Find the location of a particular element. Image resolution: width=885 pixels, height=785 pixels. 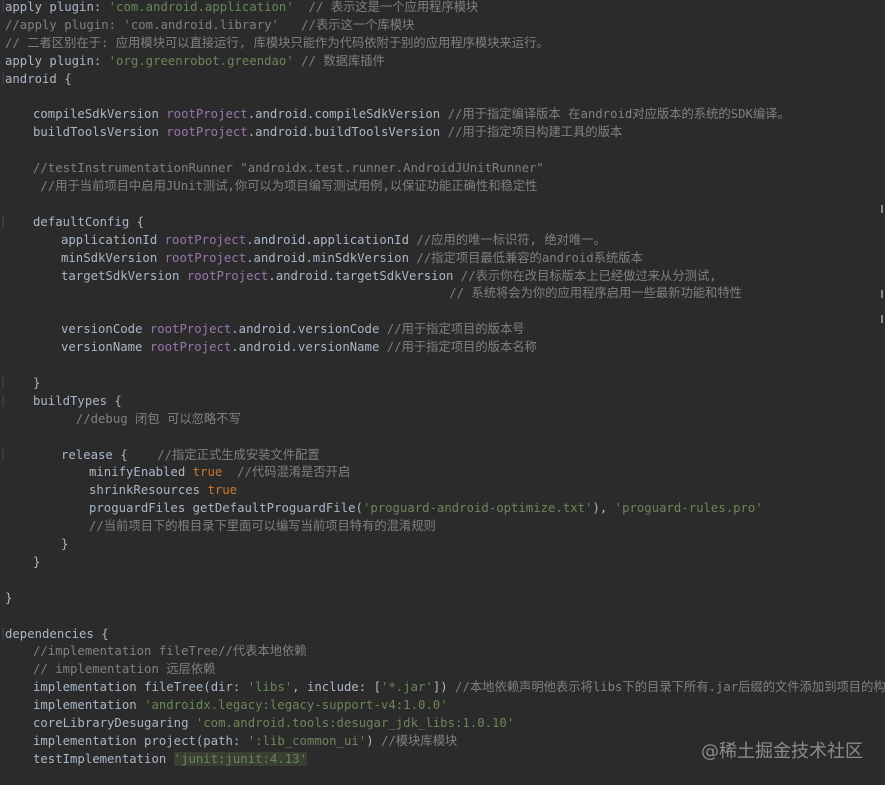

code-token: //当前项目下的根目录下里面可以编写当前项目特有的混淆规则 is located at coordinates (262, 526).